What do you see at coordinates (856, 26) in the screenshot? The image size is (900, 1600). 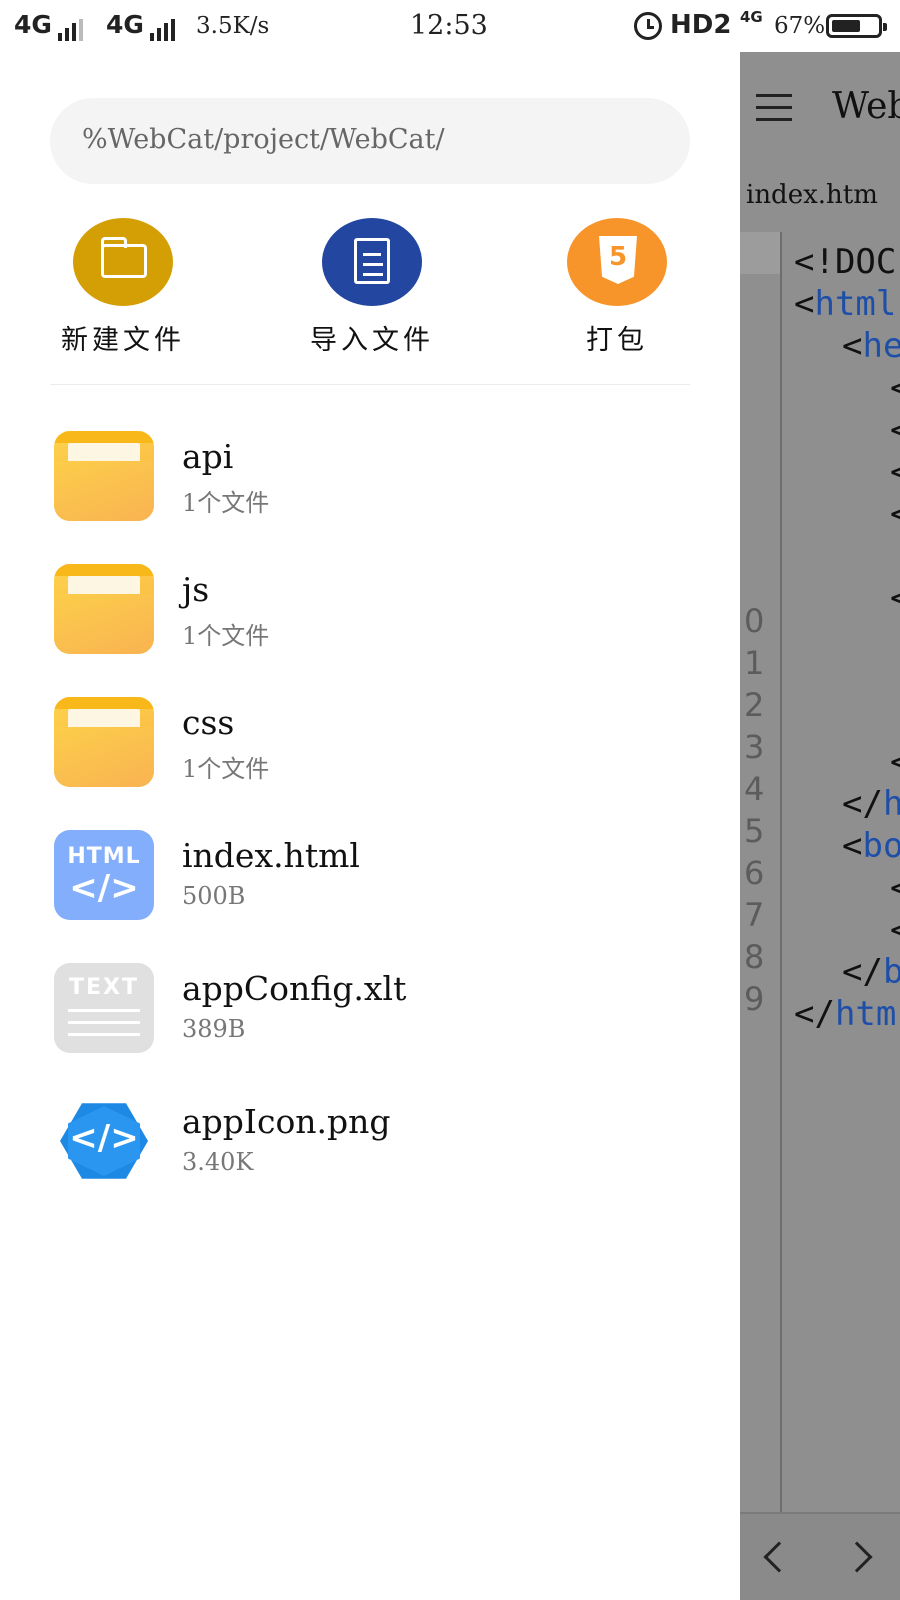 I see `battery-icon` at bounding box center [856, 26].